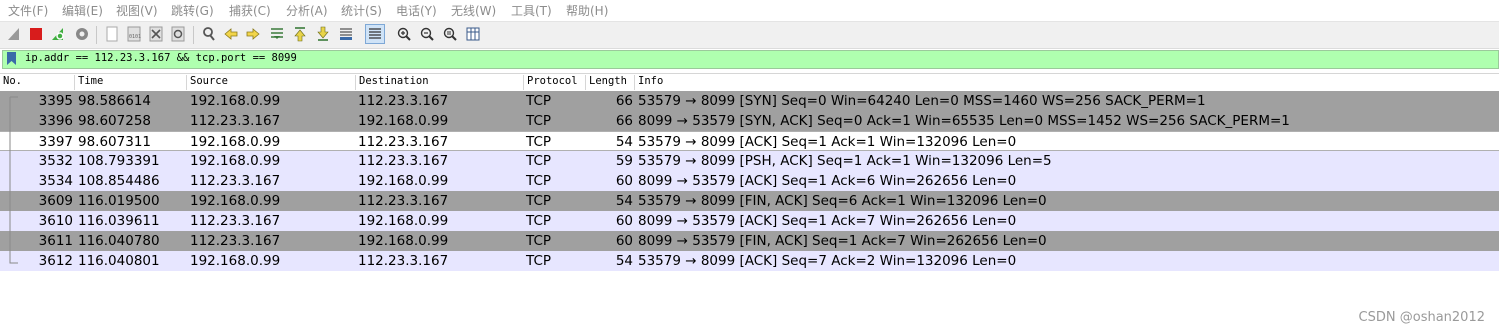  What do you see at coordinates (361, 10) in the screenshot?
I see `menu-statistics: 统计(S)` at bounding box center [361, 10].